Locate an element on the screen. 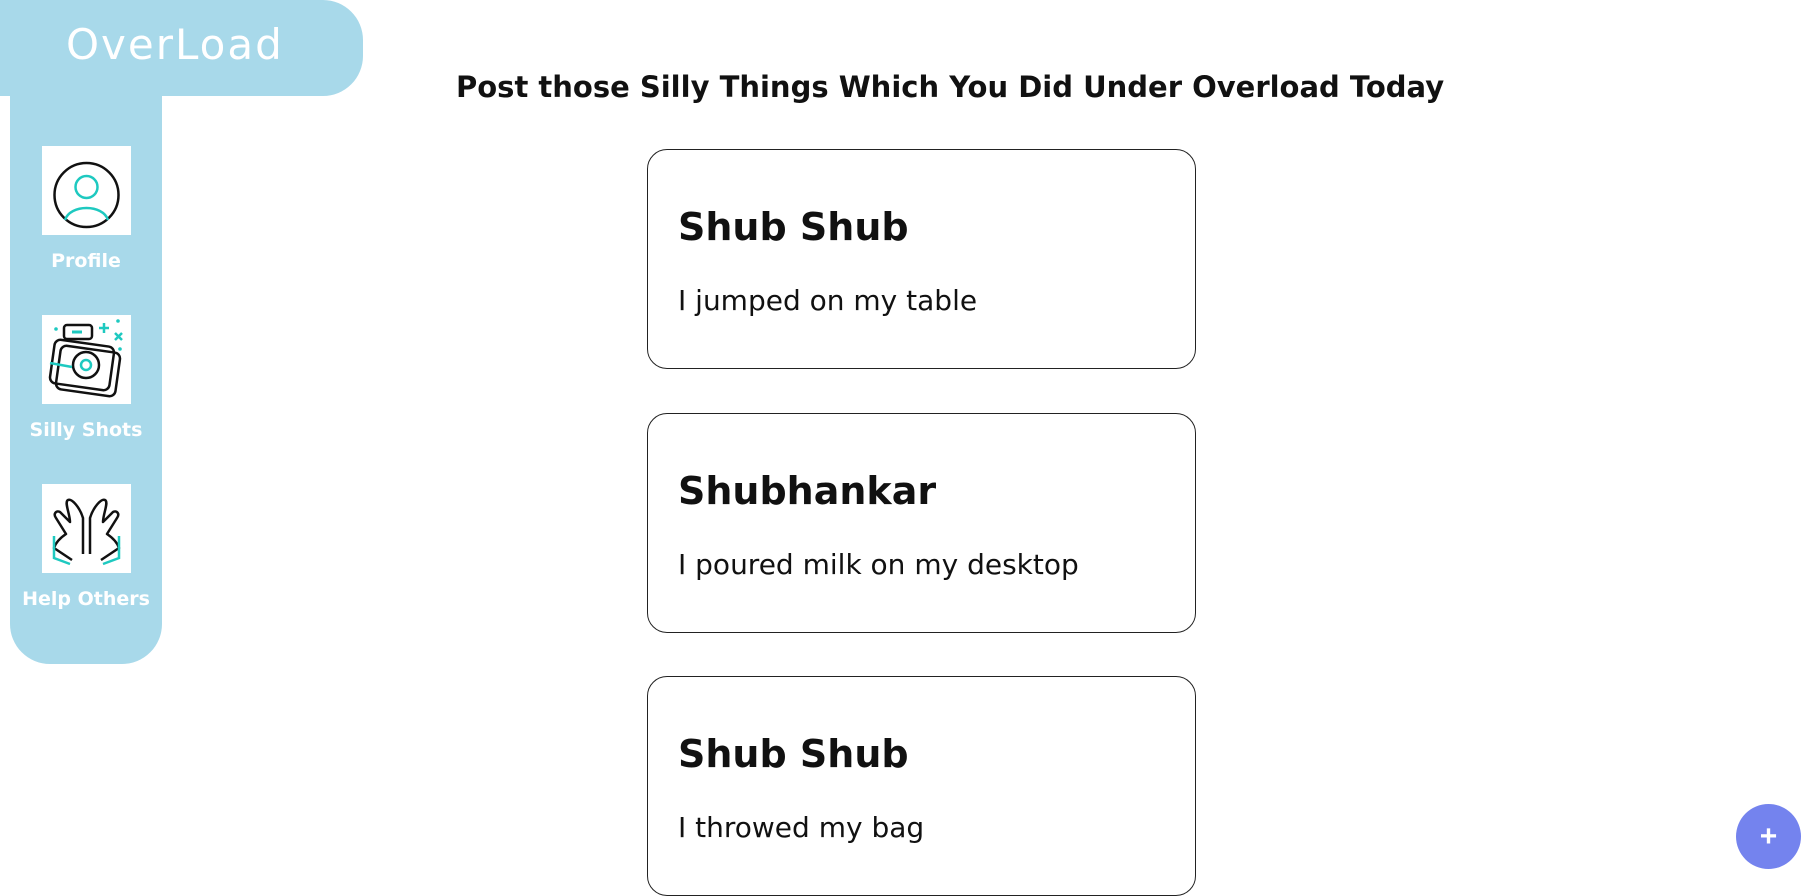 This screenshot has height=896, width=1816. post-author: Shubhankar is located at coordinates (807, 491).